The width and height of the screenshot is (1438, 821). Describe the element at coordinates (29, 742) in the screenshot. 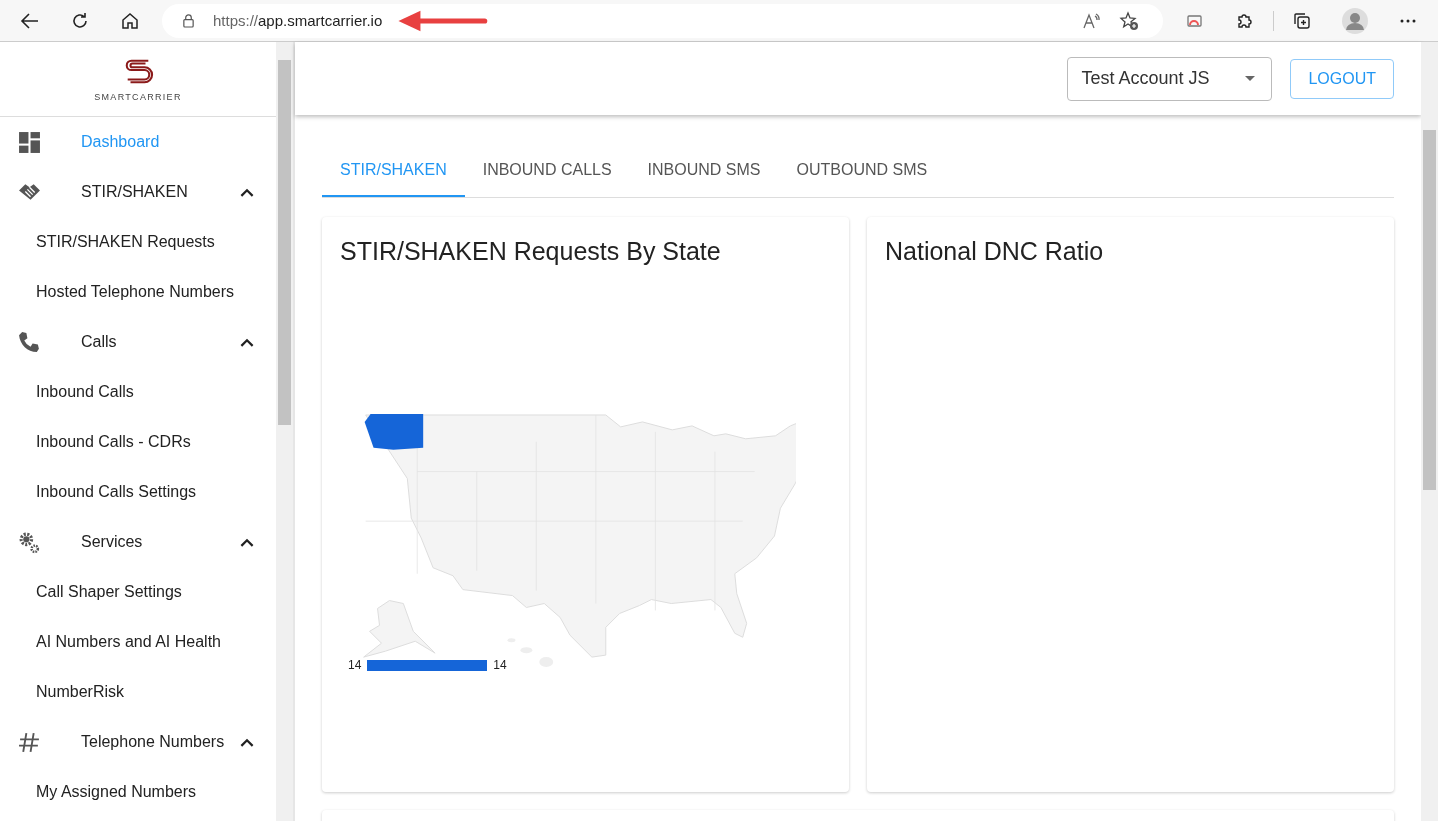

I see `hash-icon` at that location.